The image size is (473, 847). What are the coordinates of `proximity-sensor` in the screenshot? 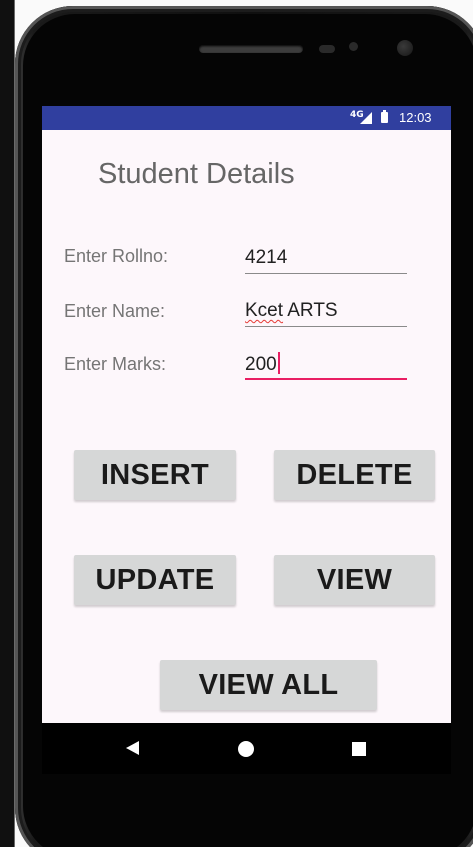 It's located at (327, 49).